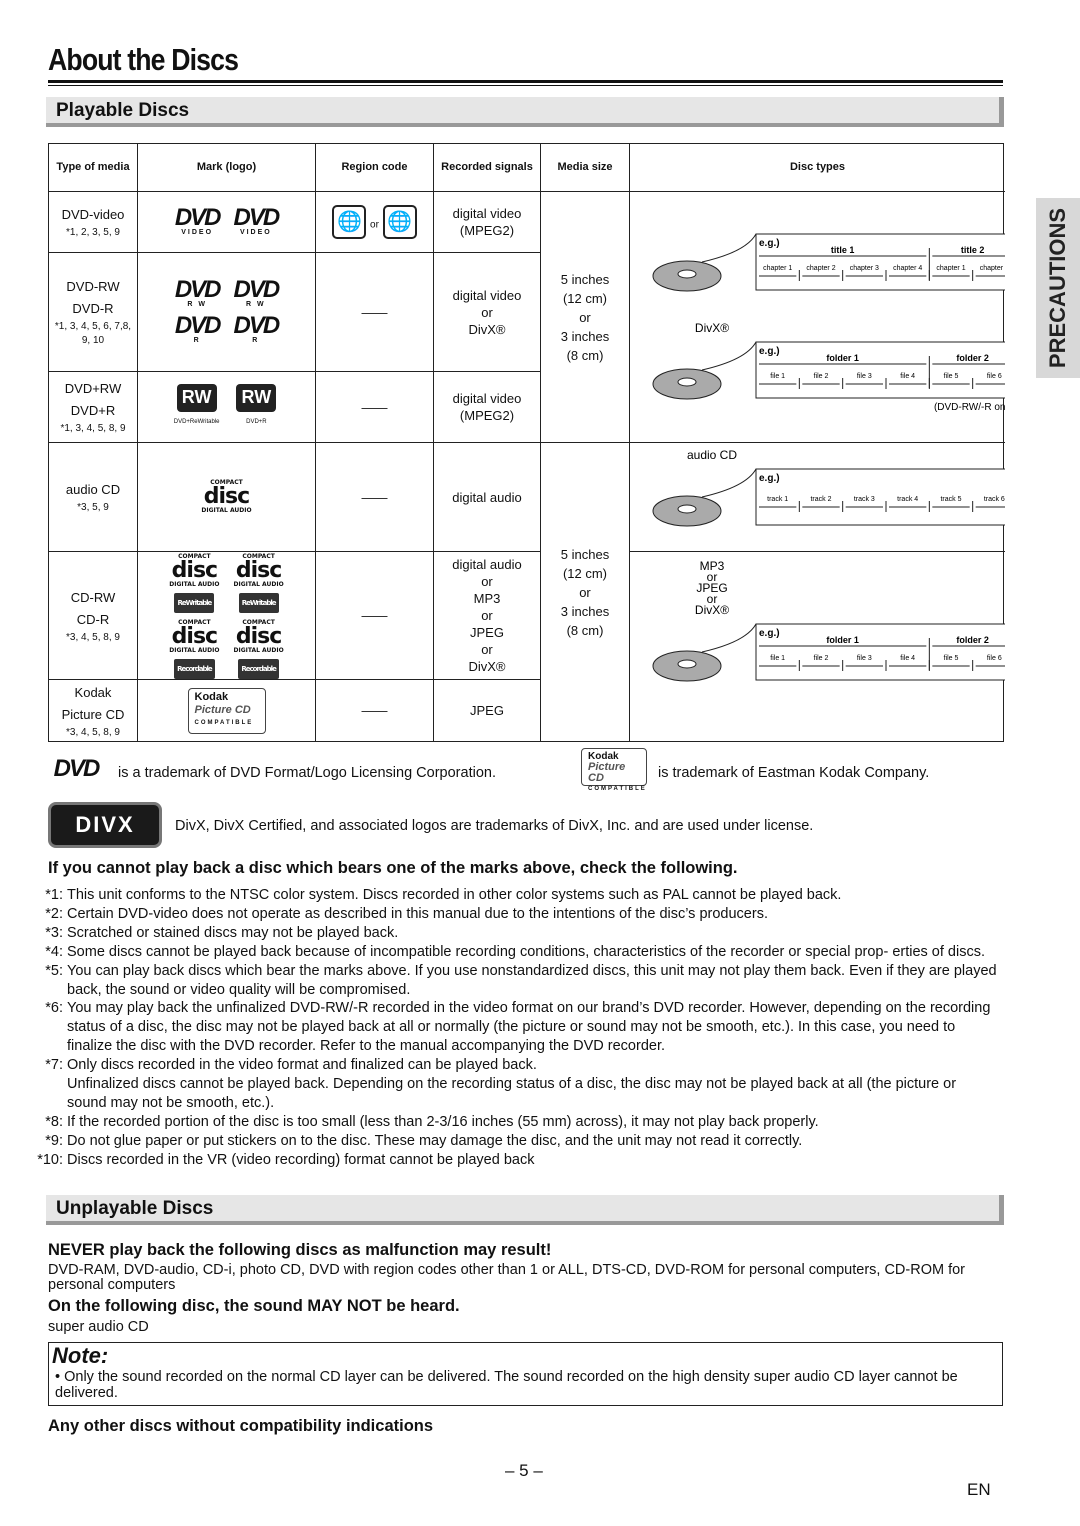  Describe the element at coordinates (98, 1327) in the screenshot. I see `sound-list: super audio CD` at that location.